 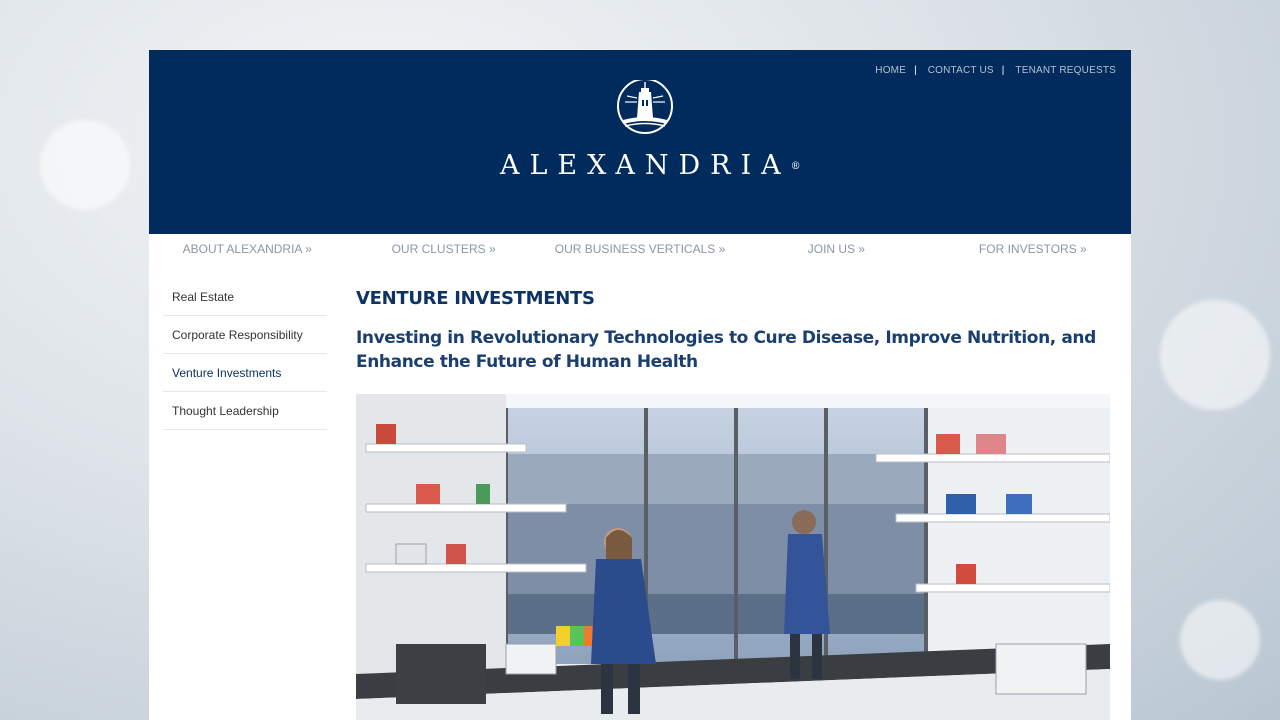 I want to click on utility-link-contact: CONTACT US, so click(x=961, y=70).